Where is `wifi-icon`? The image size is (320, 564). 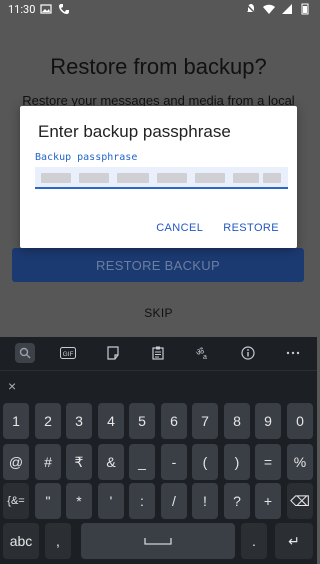
wifi-icon is located at coordinates (269, 9).